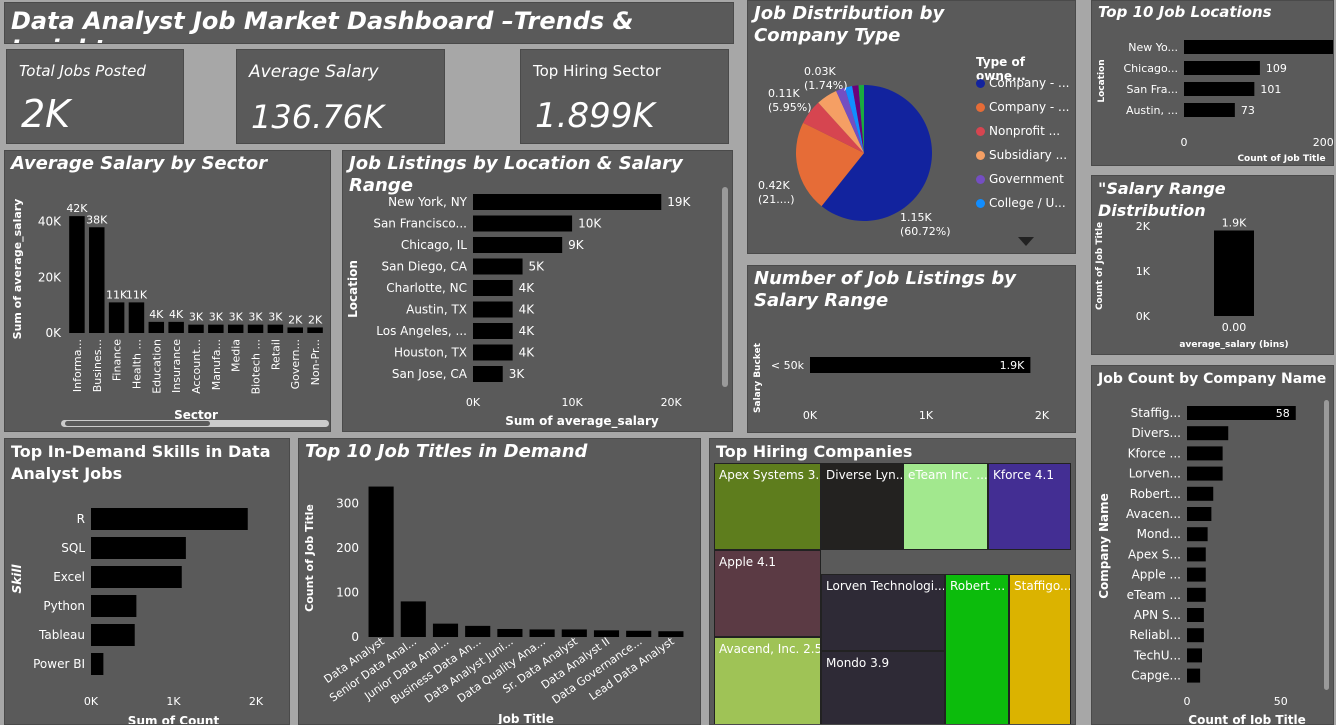 Image resolution: width=1336 pixels, height=725 pixels. I want to click on location-scrollbar, so click(725, 287).